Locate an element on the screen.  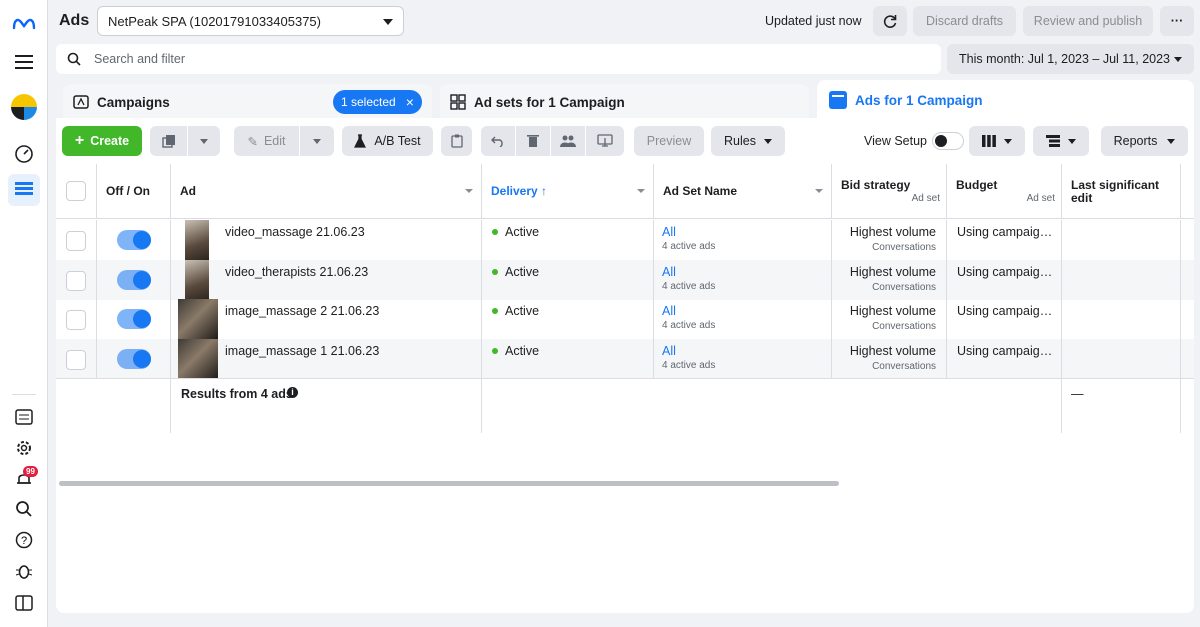
view-setup-toggle is located at coordinates (948, 141).